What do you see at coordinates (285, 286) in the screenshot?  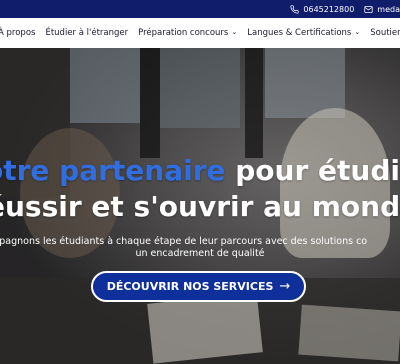 I see `arrow-right-icon: →` at bounding box center [285, 286].